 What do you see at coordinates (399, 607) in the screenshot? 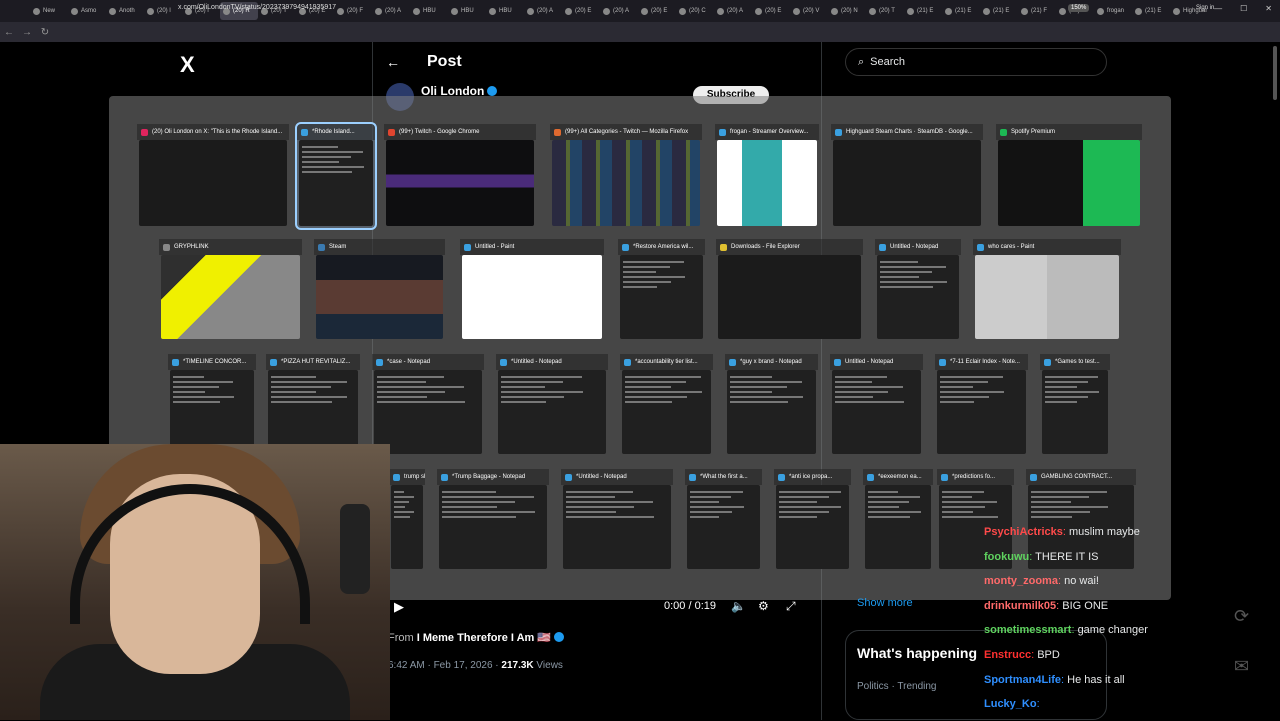
I see `play-icon: ▶` at bounding box center [399, 607].